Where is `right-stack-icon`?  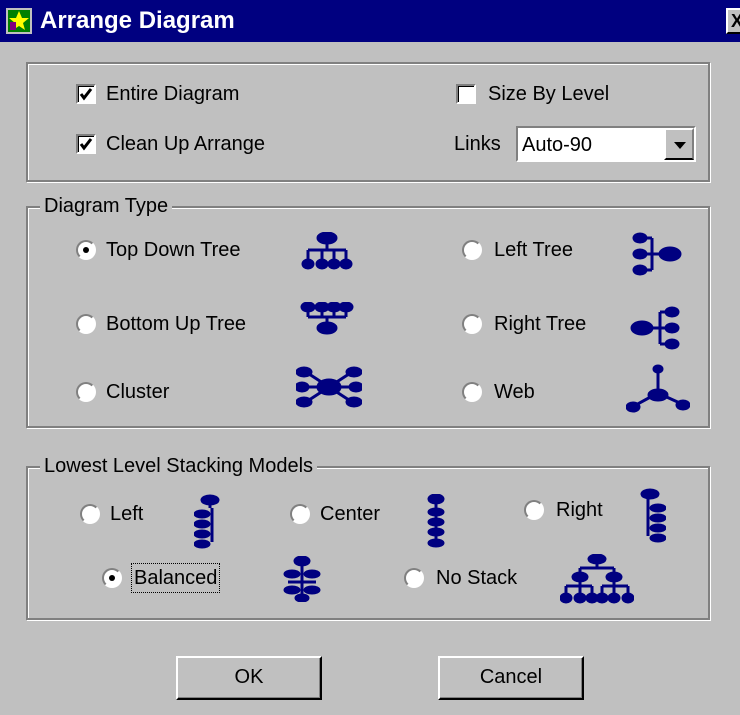 right-stack-icon is located at coordinates (653, 515).